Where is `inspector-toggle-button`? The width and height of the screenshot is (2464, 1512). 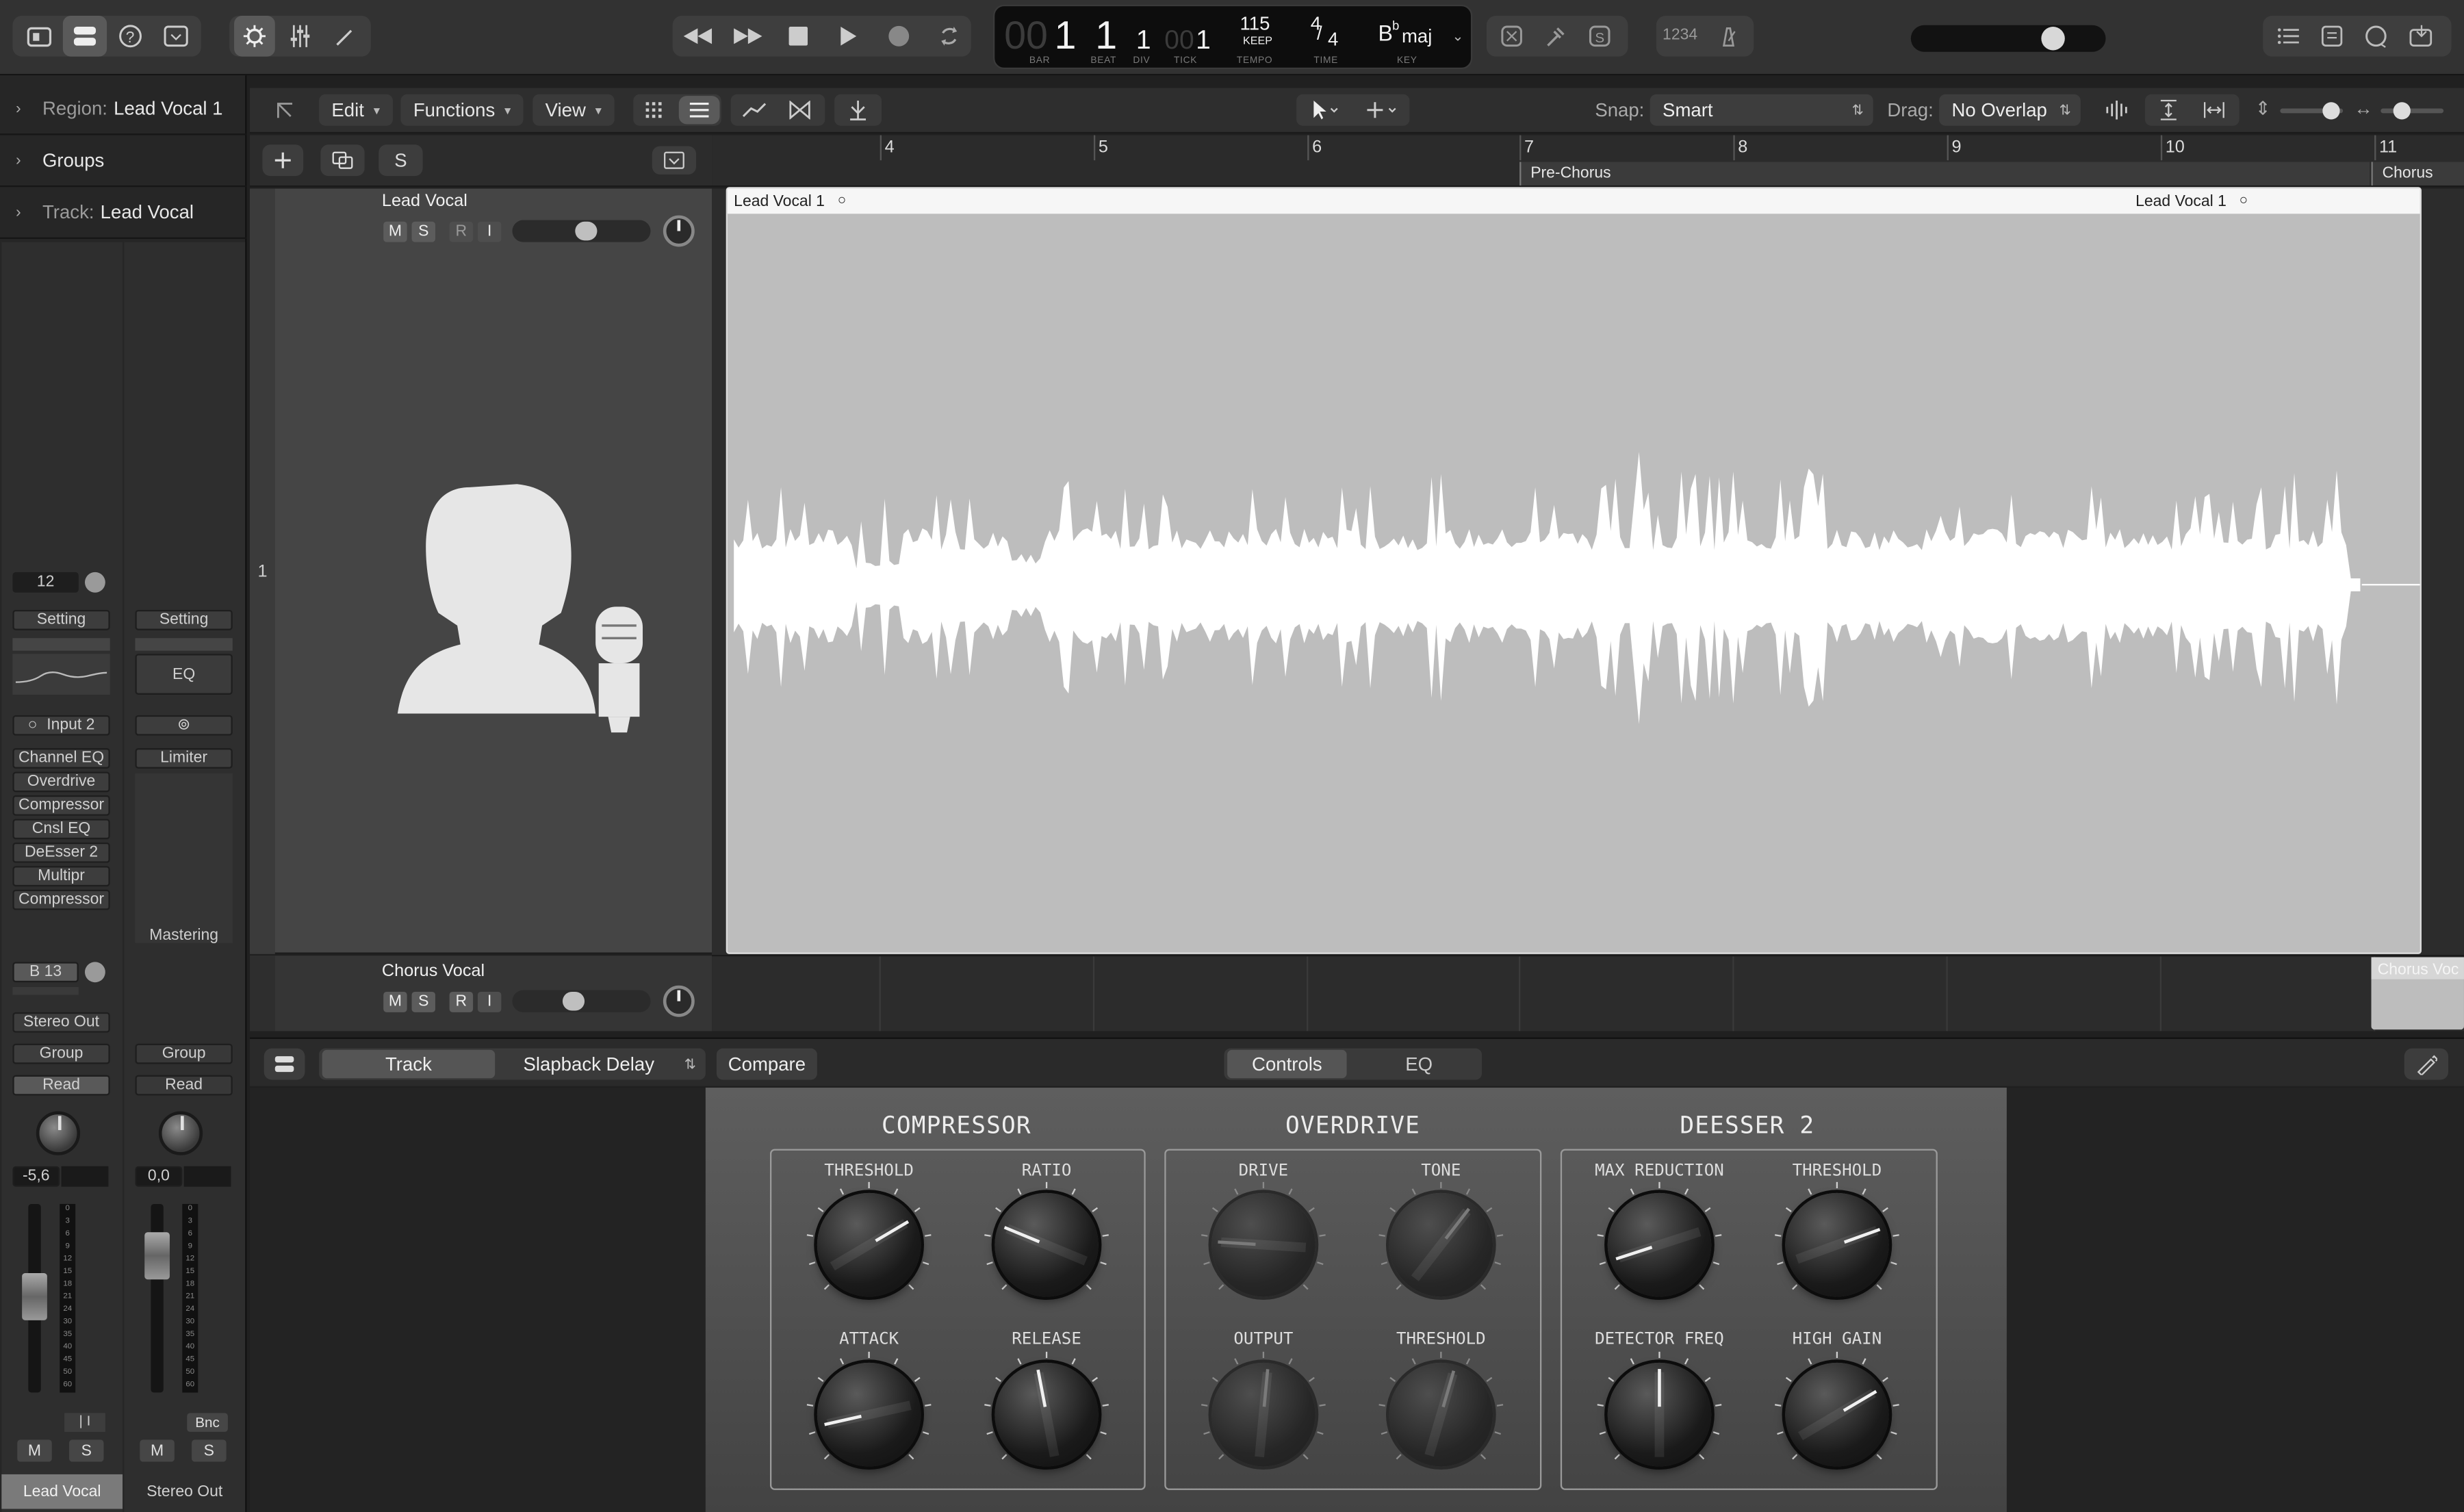
inspector-toggle-button is located at coordinates (284, 1064).